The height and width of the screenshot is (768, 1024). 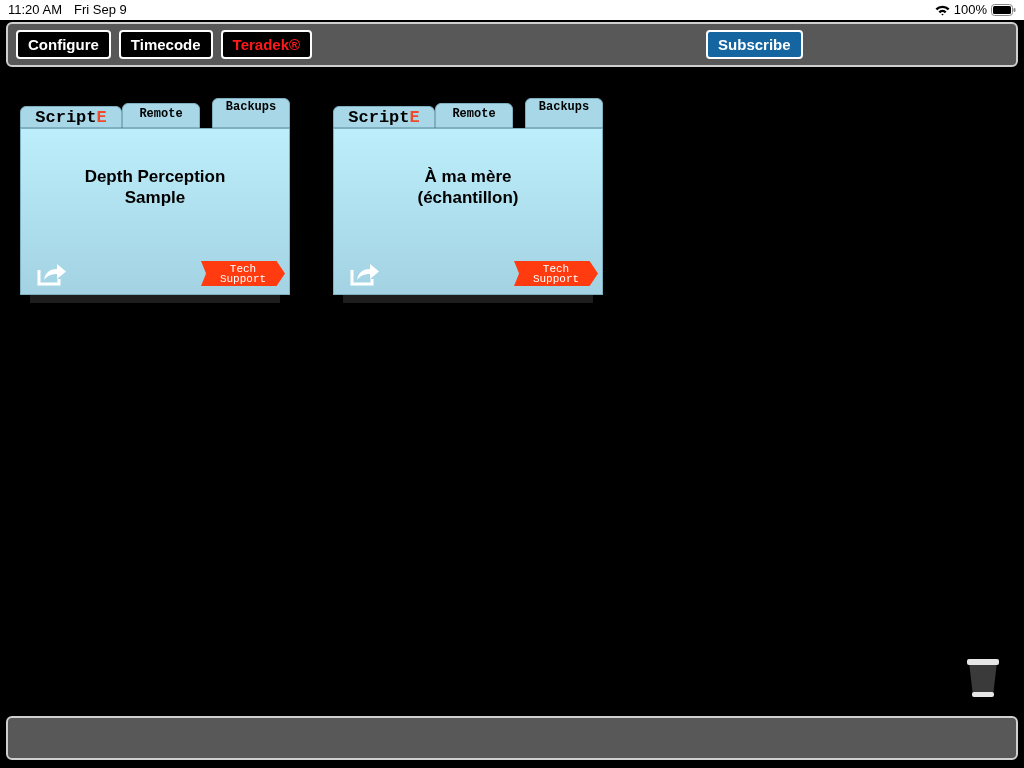 I want to click on toolbar-button: Teradek®, so click(x=266, y=44).